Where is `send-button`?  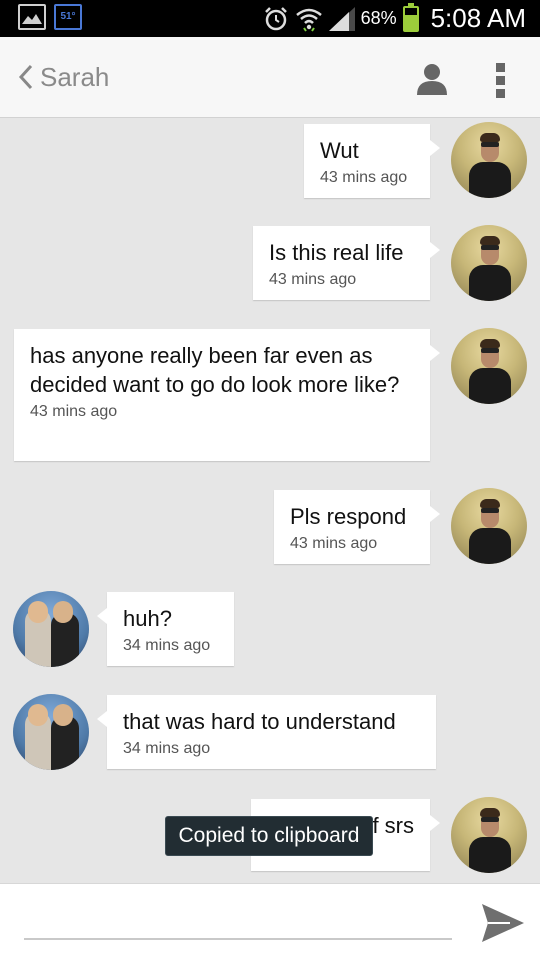 send-button is located at coordinates (503, 923).